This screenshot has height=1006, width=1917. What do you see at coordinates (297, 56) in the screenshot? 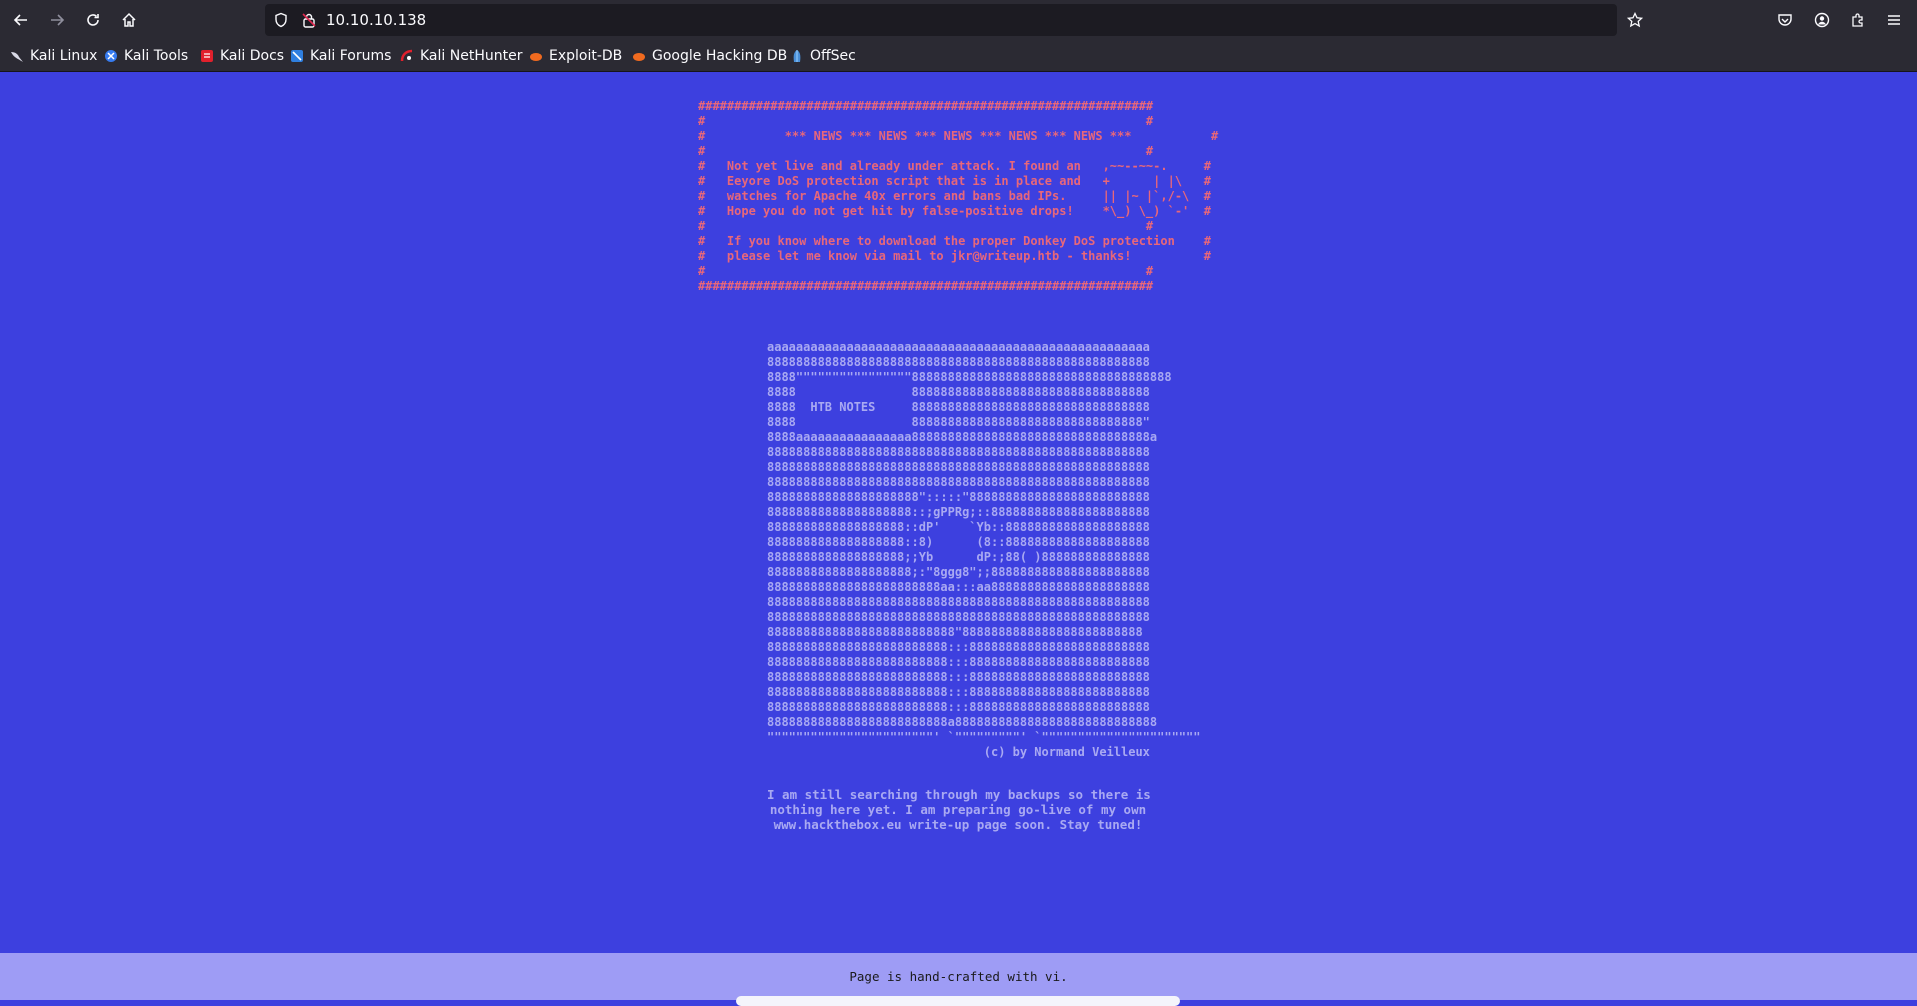
I see `kali-forums-icon` at bounding box center [297, 56].